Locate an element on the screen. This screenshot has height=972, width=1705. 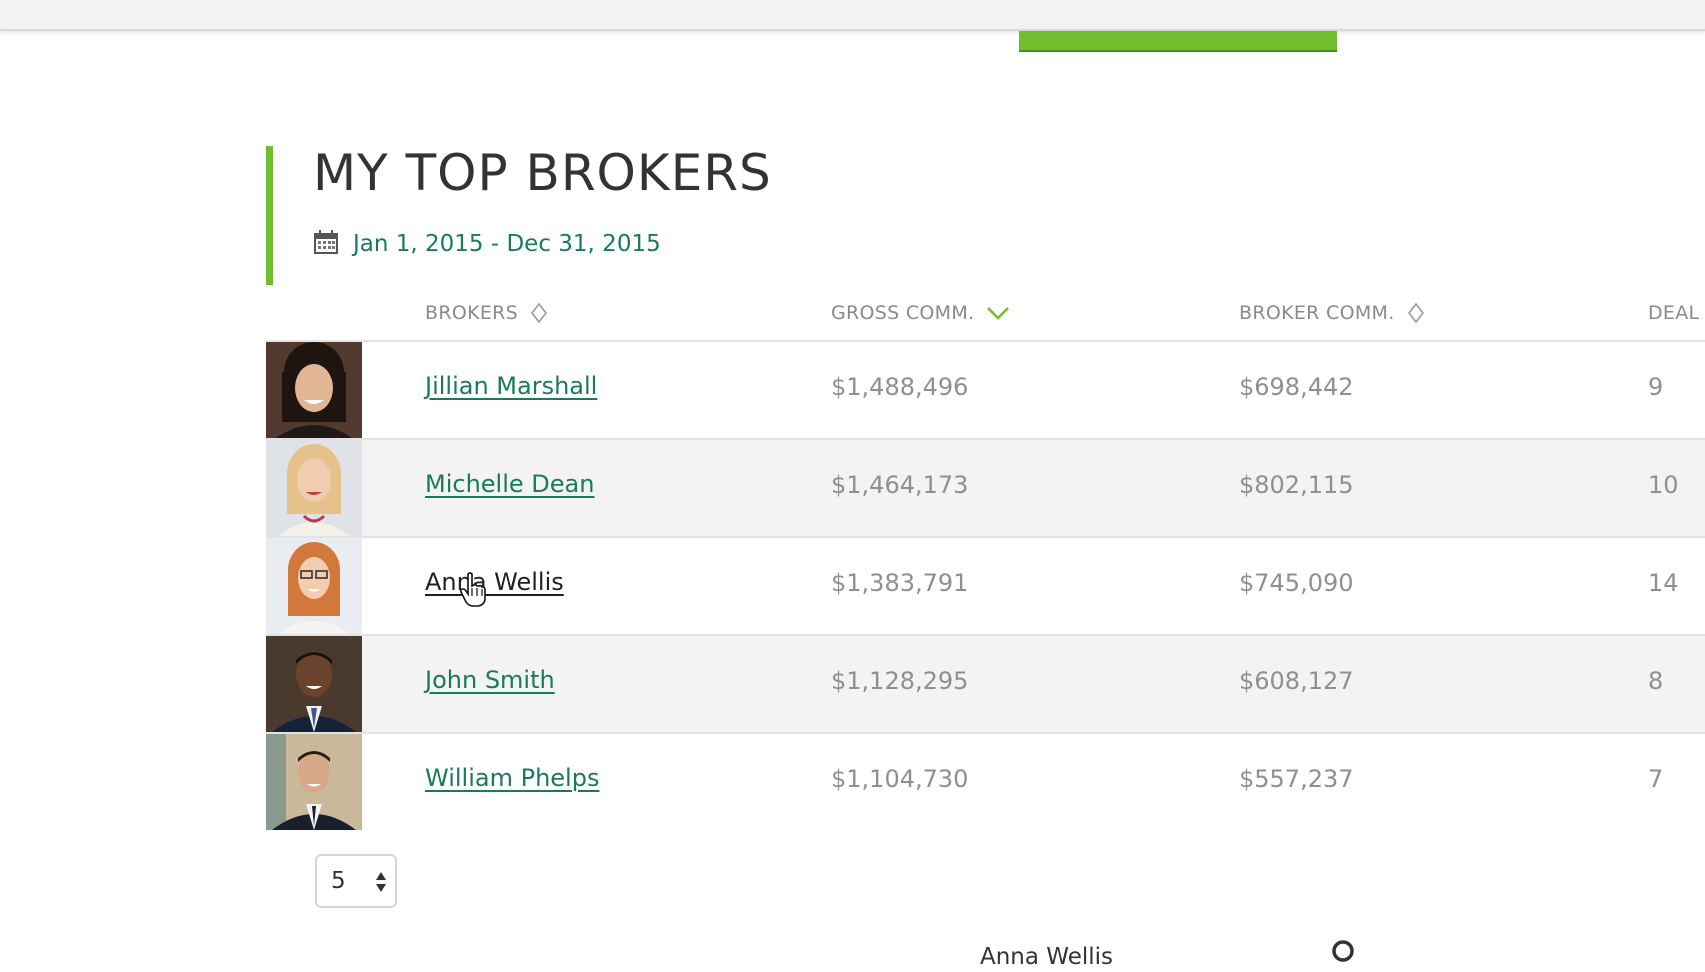
chevron-down-icon is located at coordinates (998, 313).